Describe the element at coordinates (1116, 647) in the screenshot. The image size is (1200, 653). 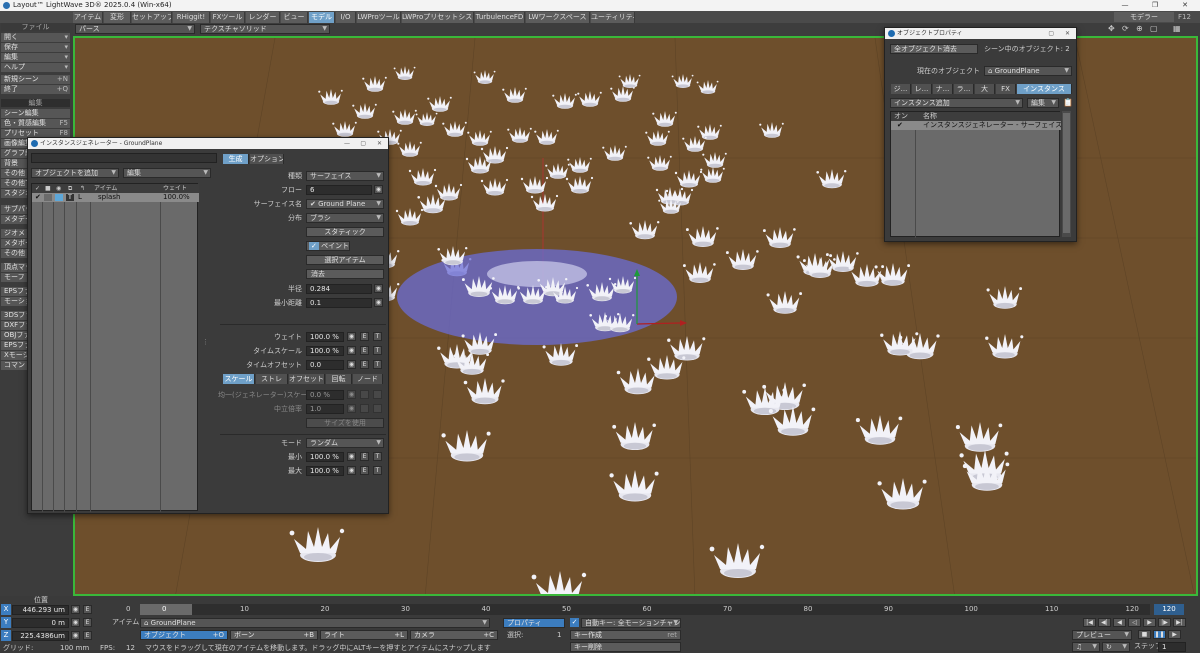
I see `loop-select: ↻ ▼` at that location.